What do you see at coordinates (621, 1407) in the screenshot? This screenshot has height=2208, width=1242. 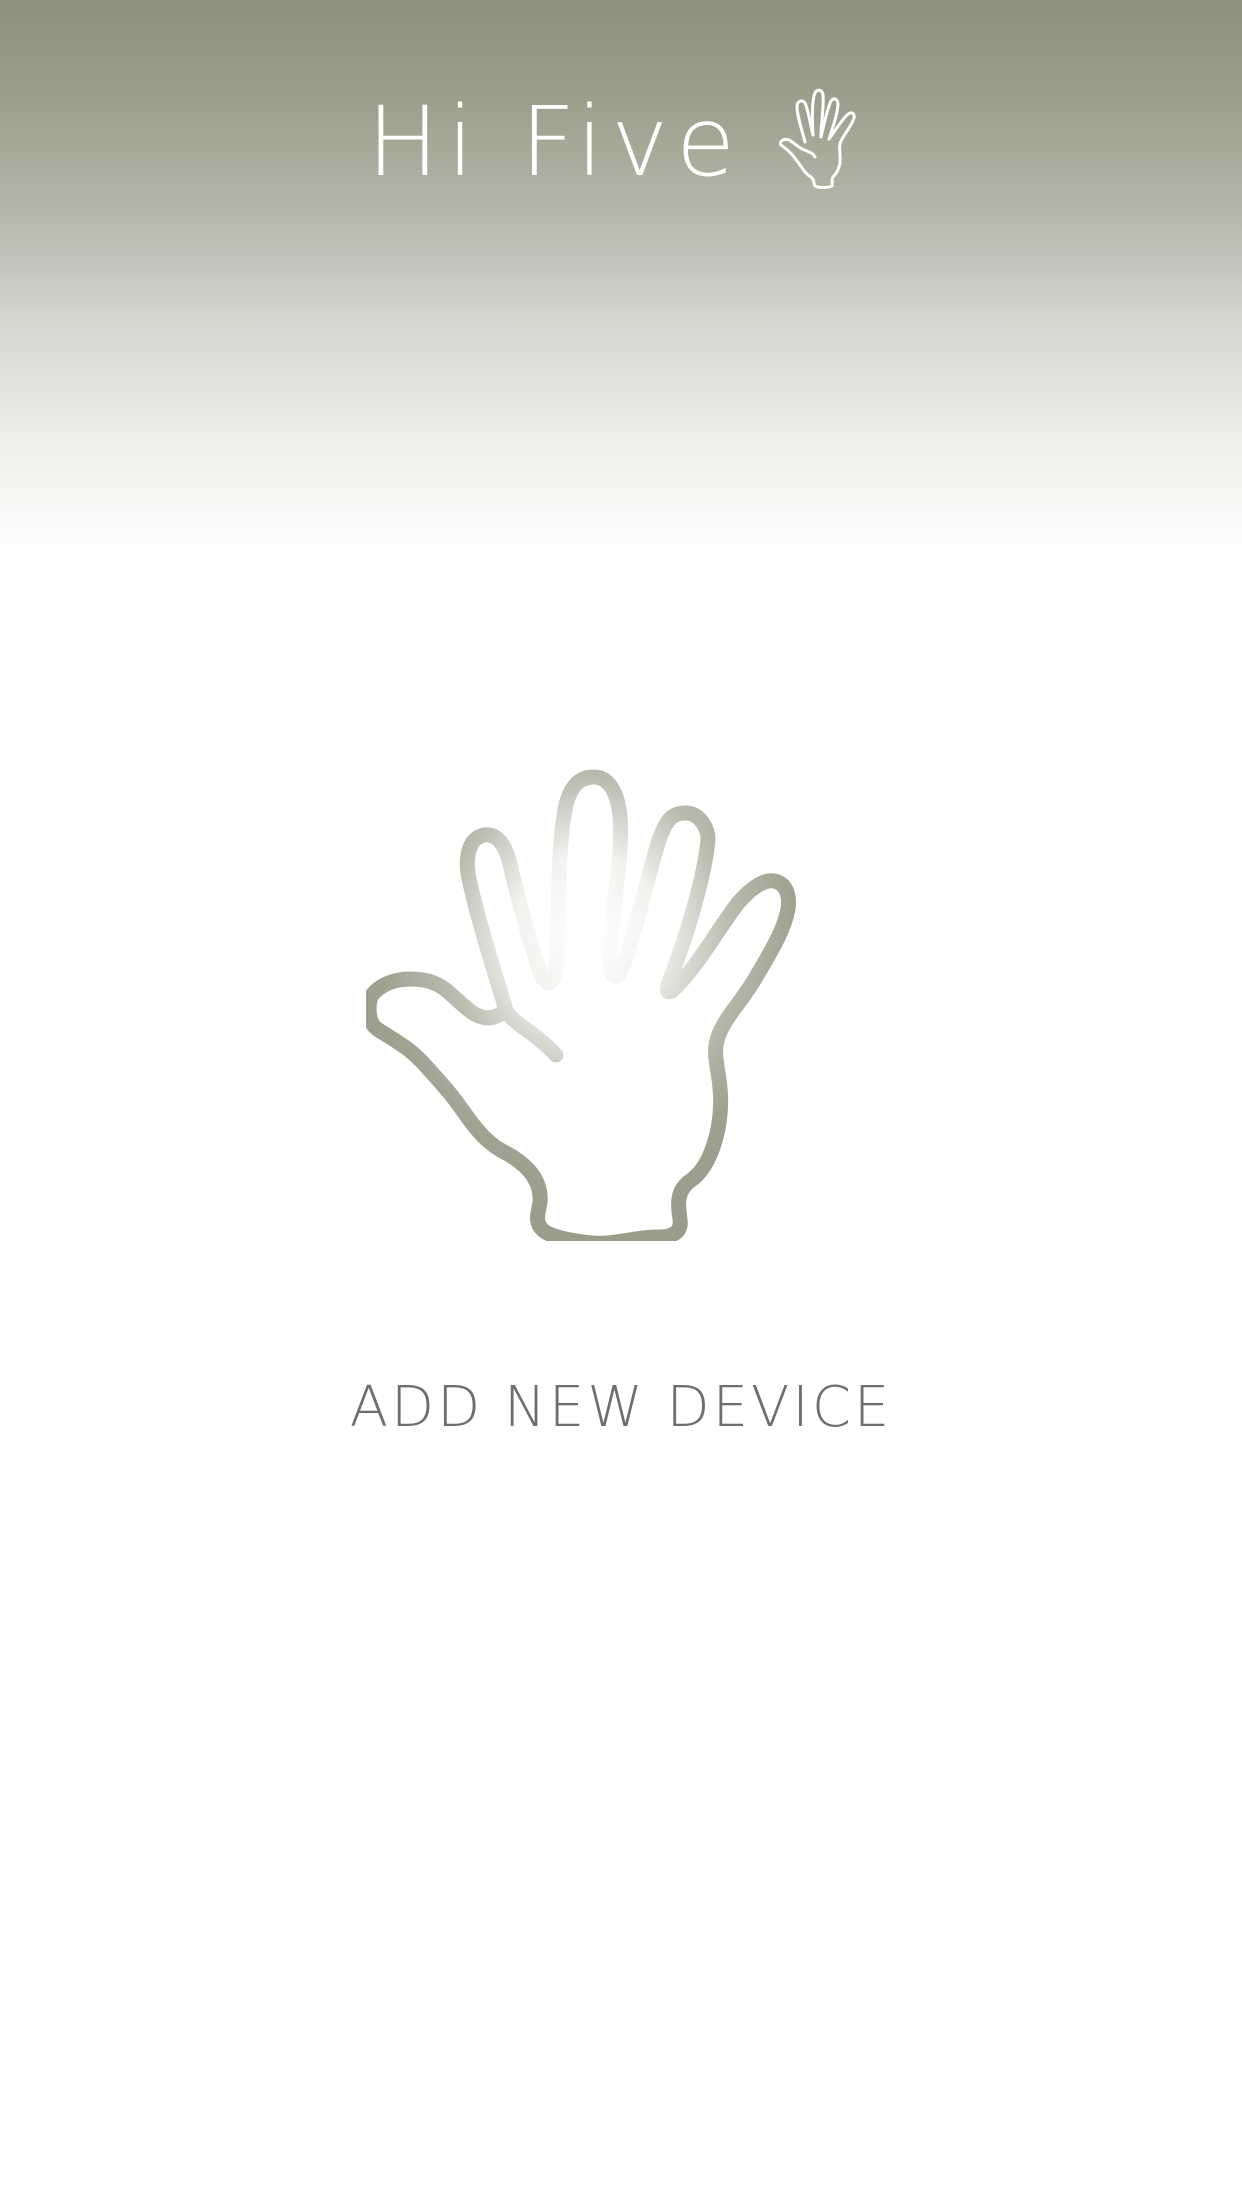 I see `add-new-device-button: ADD NEW DEVICE` at bounding box center [621, 1407].